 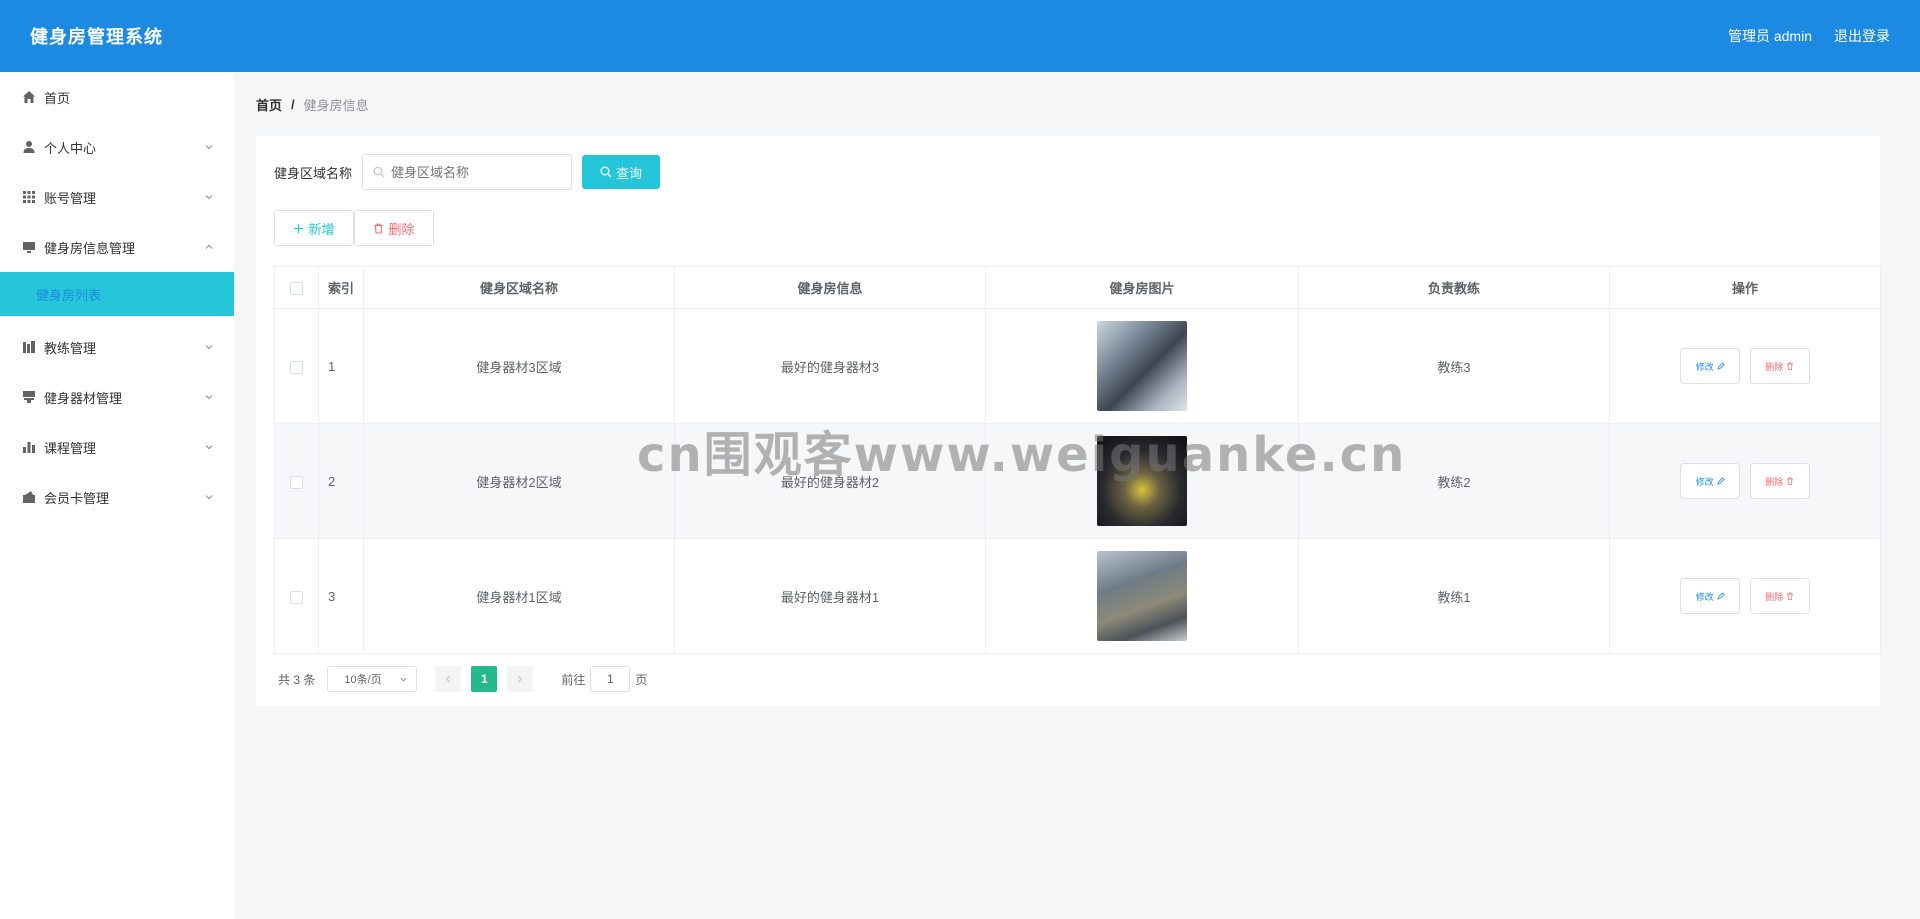 I want to click on info-cell: 最好的健身器材2, so click(x=830, y=481).